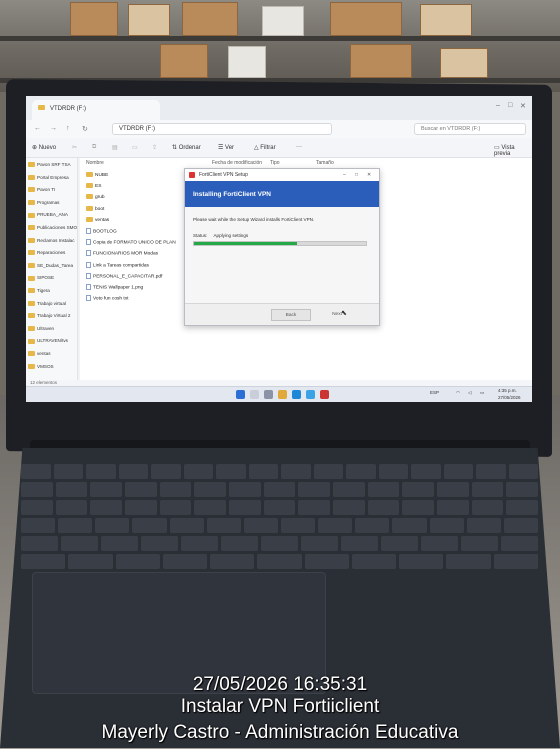 The height and width of the screenshot is (749, 560). Describe the element at coordinates (482, 393) in the screenshot. I see `battery-icon: ▭` at that location.